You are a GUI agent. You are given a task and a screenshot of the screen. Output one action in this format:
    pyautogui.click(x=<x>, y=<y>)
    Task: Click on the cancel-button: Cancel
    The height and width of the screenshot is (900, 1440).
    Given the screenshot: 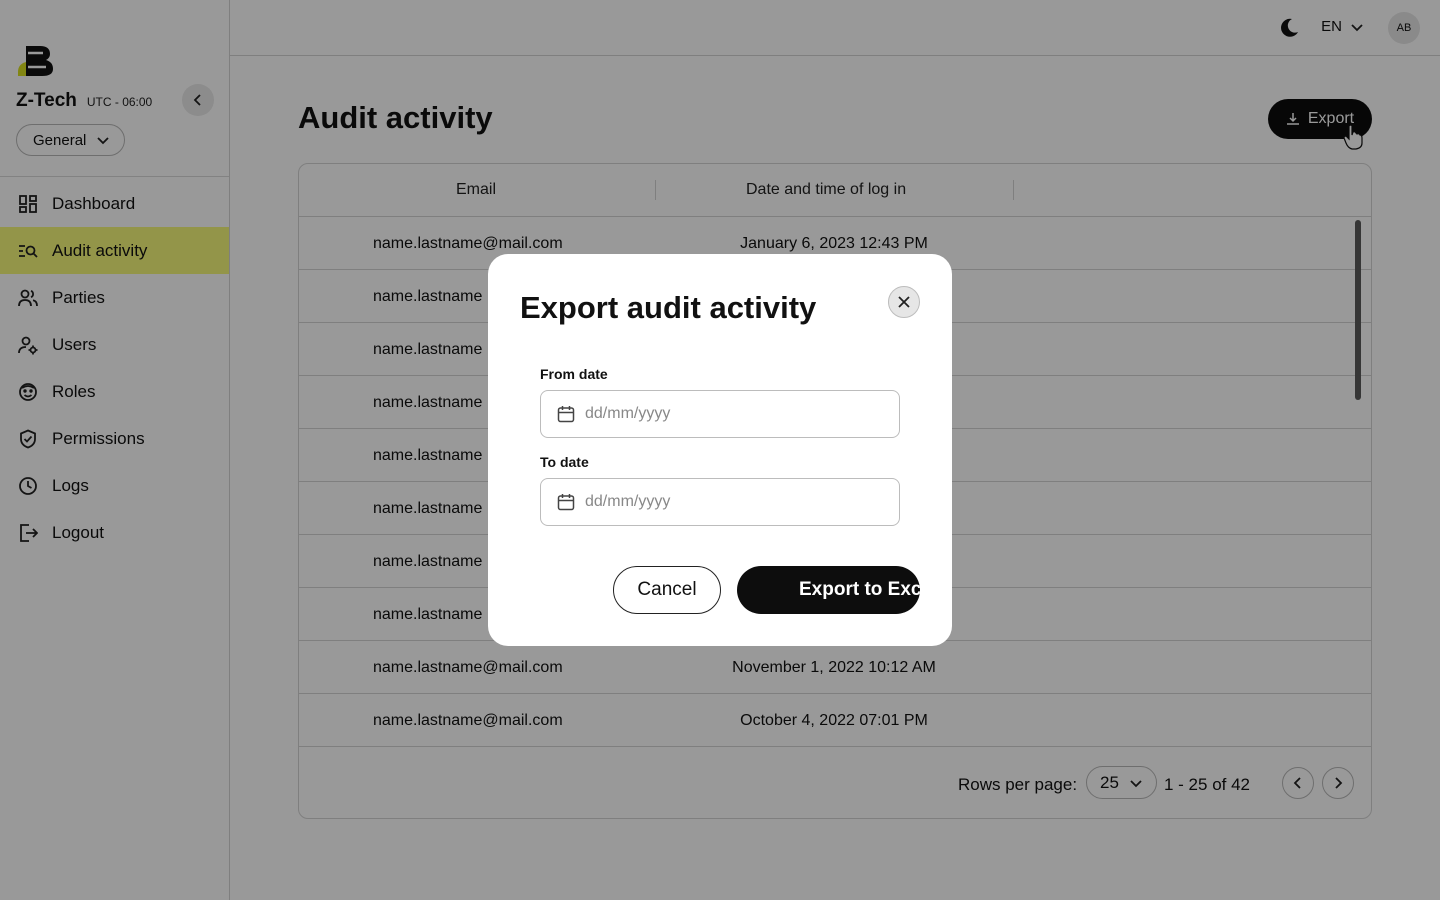 What is the action you would take?
    pyautogui.click(x=667, y=590)
    